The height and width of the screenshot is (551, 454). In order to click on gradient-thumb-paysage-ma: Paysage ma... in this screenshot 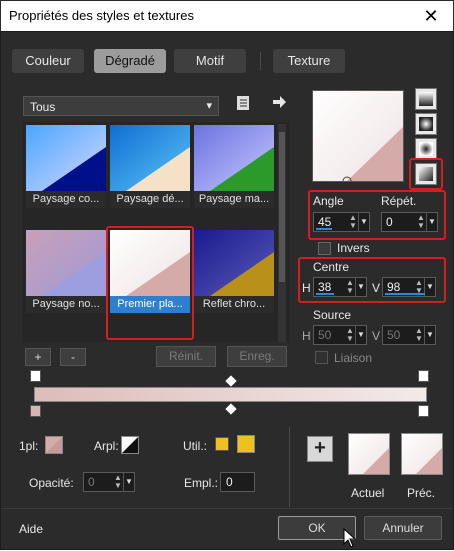, I will do `click(234, 166)`.